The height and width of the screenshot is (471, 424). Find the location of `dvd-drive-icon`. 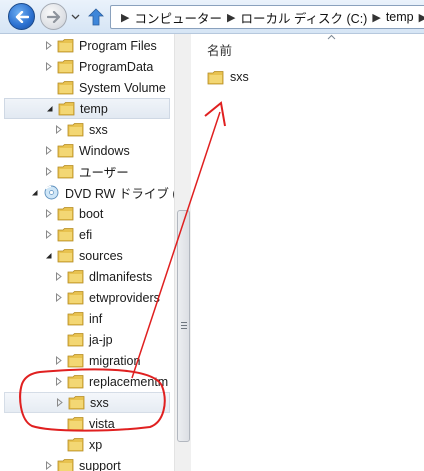

dvd-drive-icon is located at coordinates (51, 192).